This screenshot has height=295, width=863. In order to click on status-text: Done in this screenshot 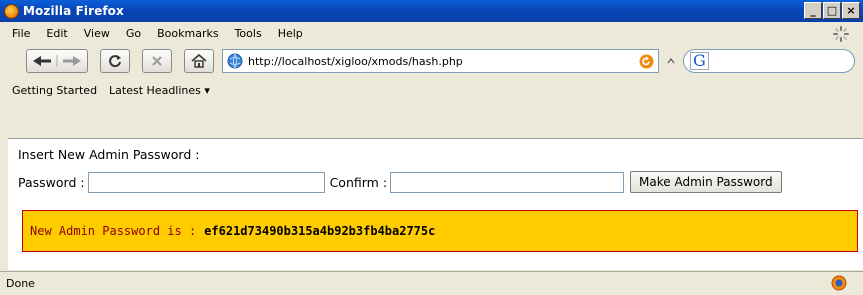, I will do `click(20, 283)`.